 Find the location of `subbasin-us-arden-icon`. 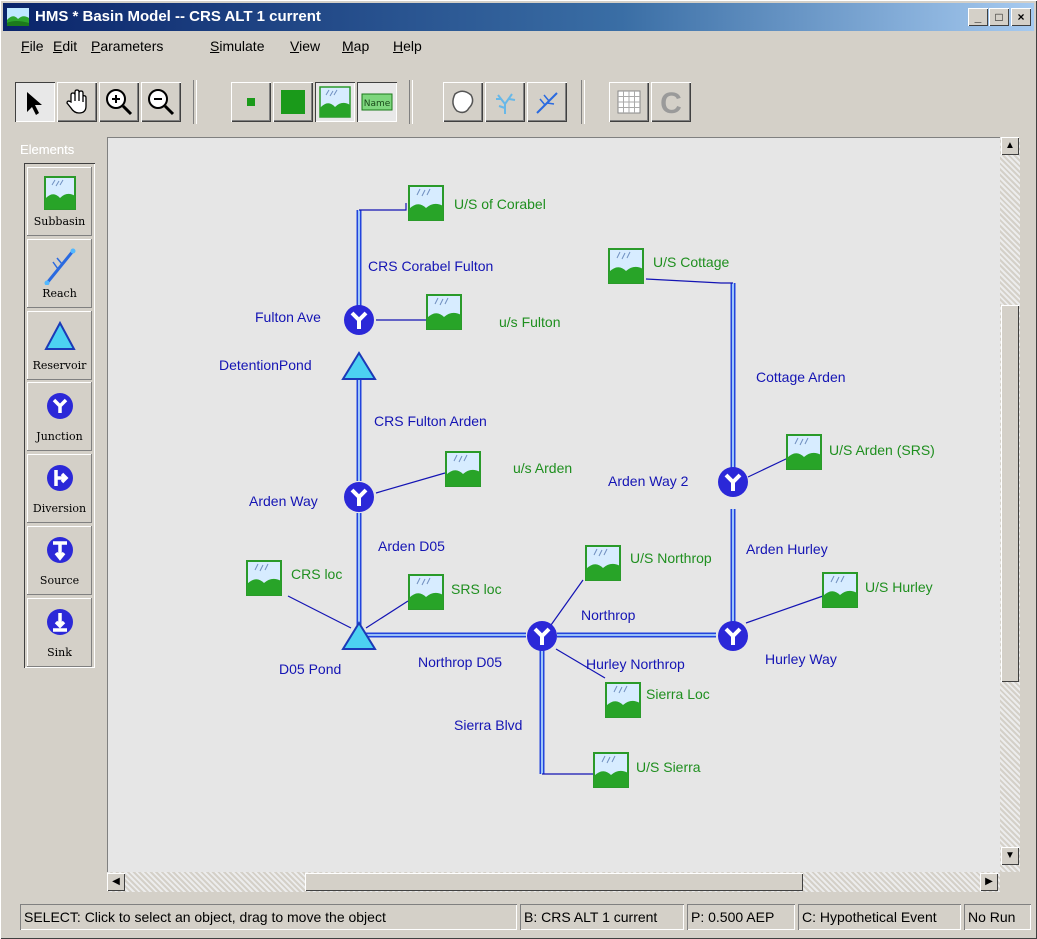

subbasin-us-arden-icon is located at coordinates (463, 469).